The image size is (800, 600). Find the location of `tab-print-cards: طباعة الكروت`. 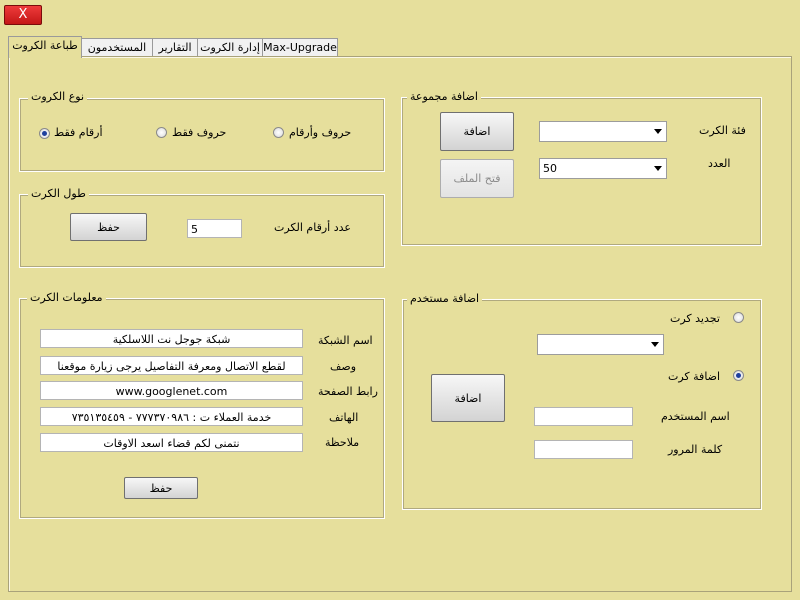

tab-print-cards: طباعة الكروت is located at coordinates (45, 47).